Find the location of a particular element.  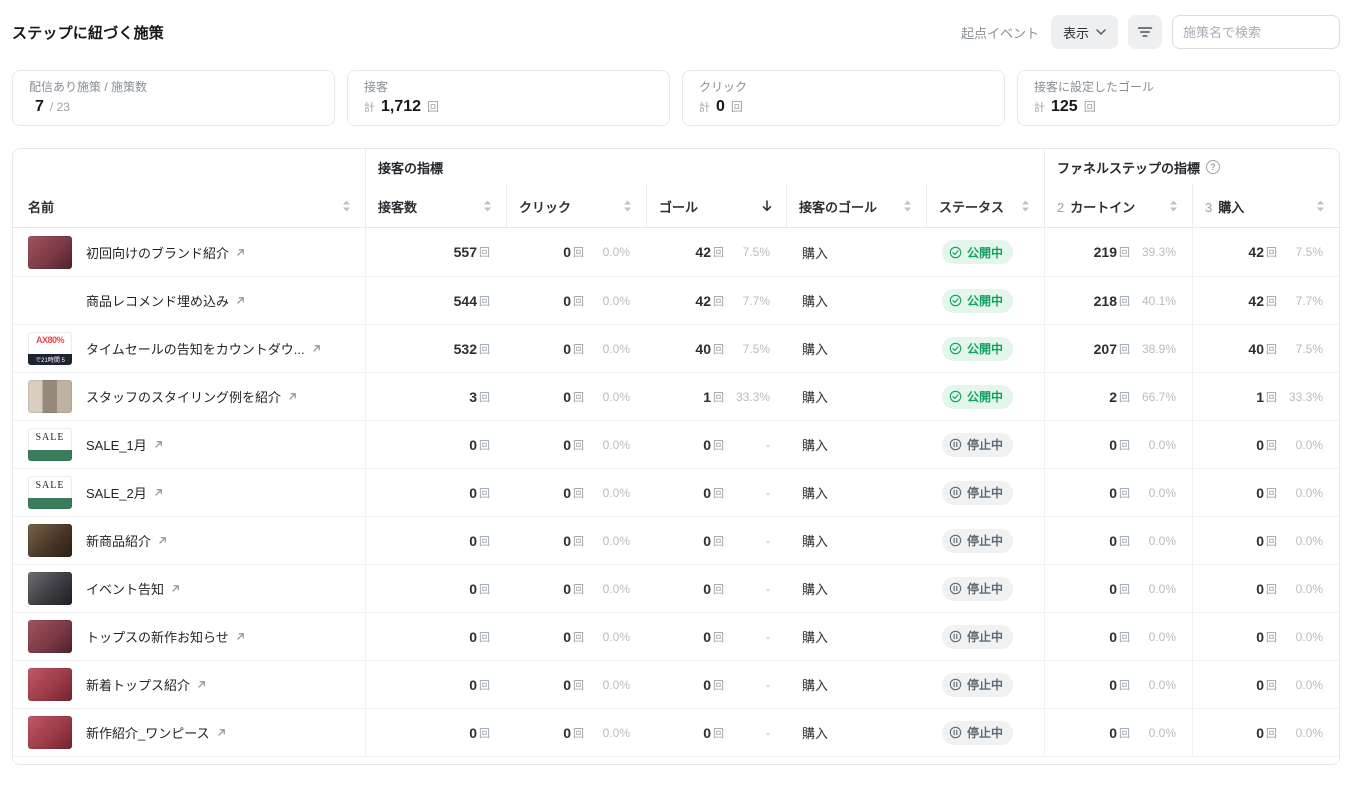

measure-name: SALE_2月 is located at coordinates (116, 492).